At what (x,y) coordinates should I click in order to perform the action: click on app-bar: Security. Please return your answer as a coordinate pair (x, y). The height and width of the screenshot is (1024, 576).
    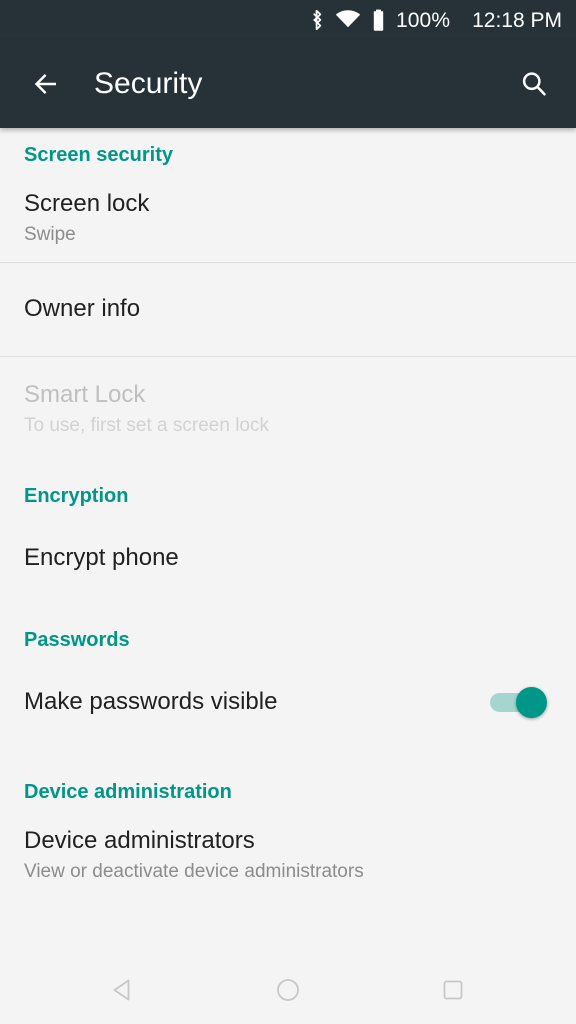
    Looking at the image, I should click on (288, 84).